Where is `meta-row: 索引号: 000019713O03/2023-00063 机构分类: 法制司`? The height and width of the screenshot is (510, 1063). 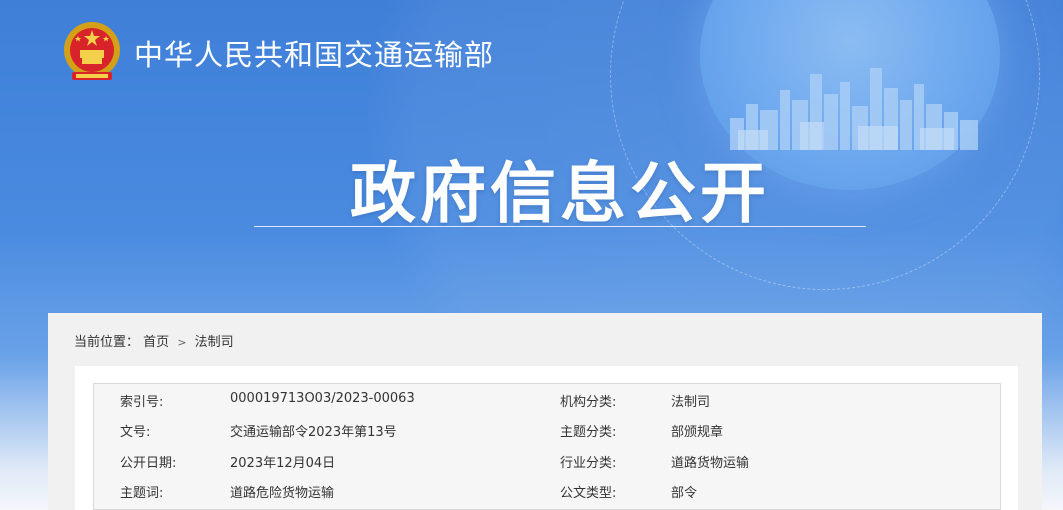
meta-row: 索引号: 000019713O03/2023-00063 机构分类: 法制司 is located at coordinates (547, 399).